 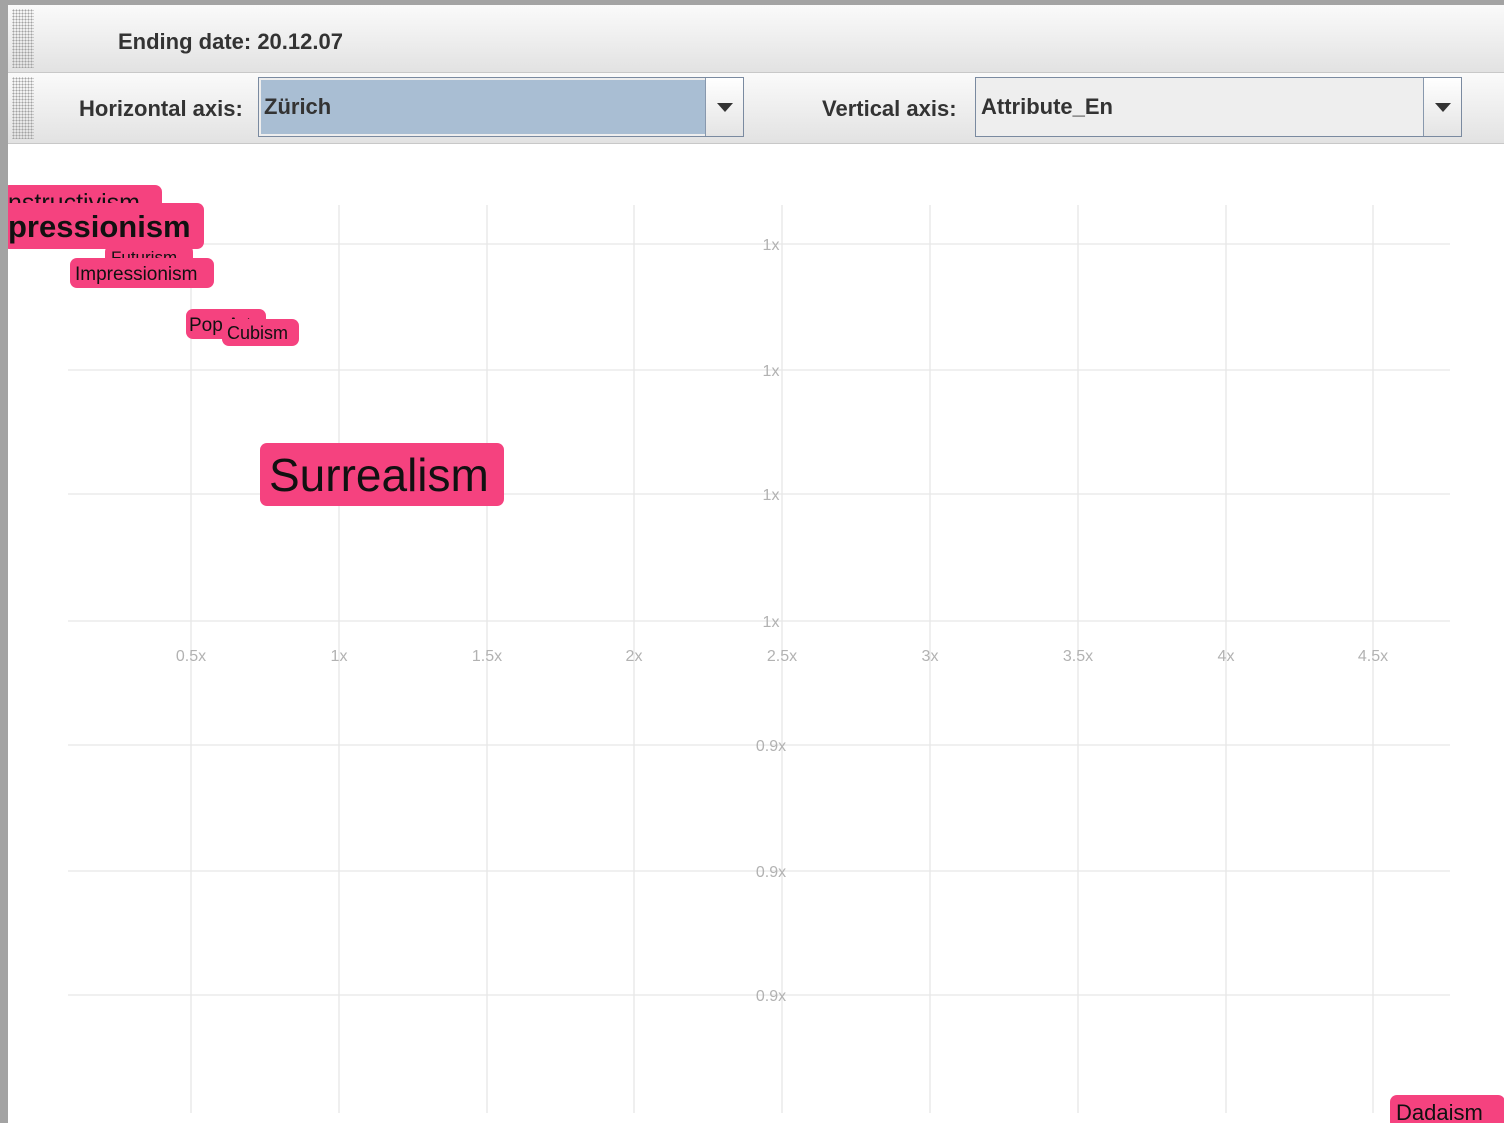 I want to click on term-tag: Cubism, so click(x=260, y=332).